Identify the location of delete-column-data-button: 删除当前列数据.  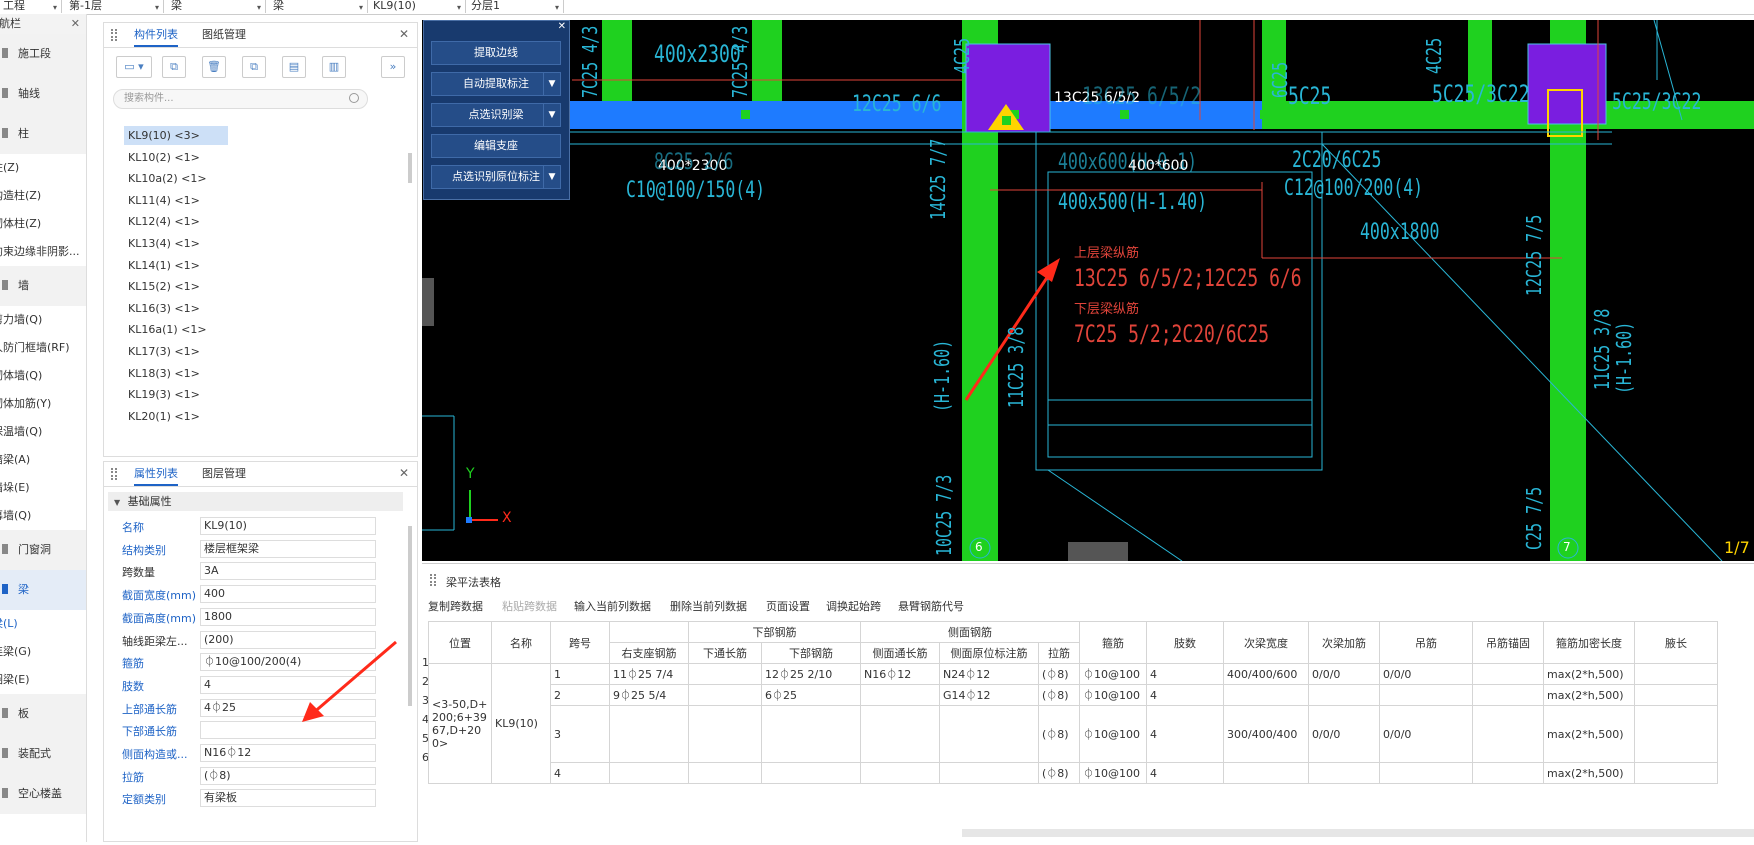
(708, 606).